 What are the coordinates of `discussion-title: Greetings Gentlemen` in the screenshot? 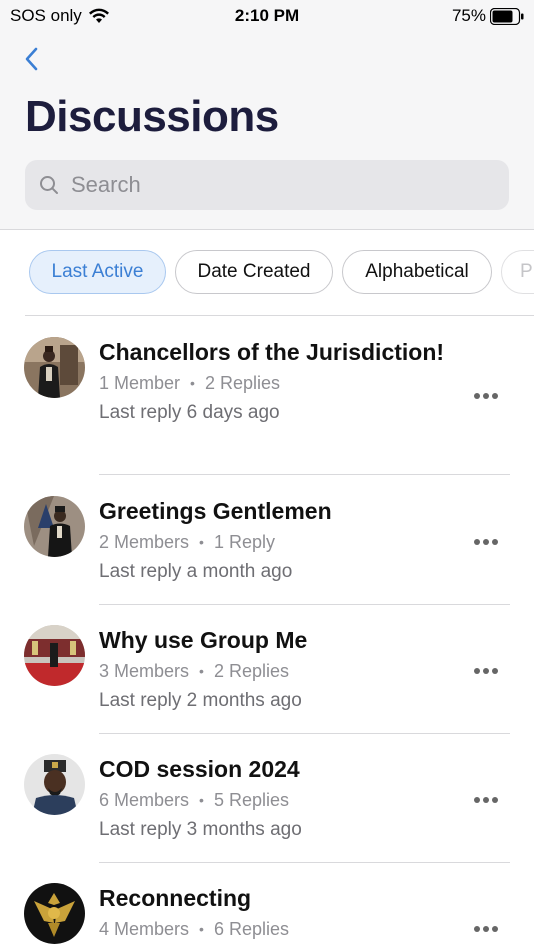 It's located at (215, 511).